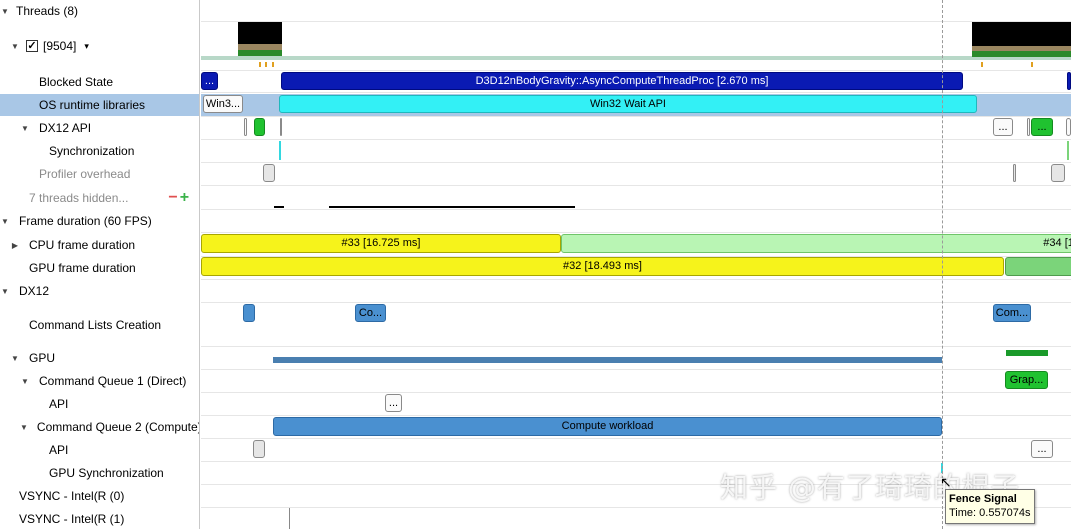  Describe the element at coordinates (381, 243) in the screenshot. I see `cpu-frame-bar: #33 [16.725 ms]` at that location.